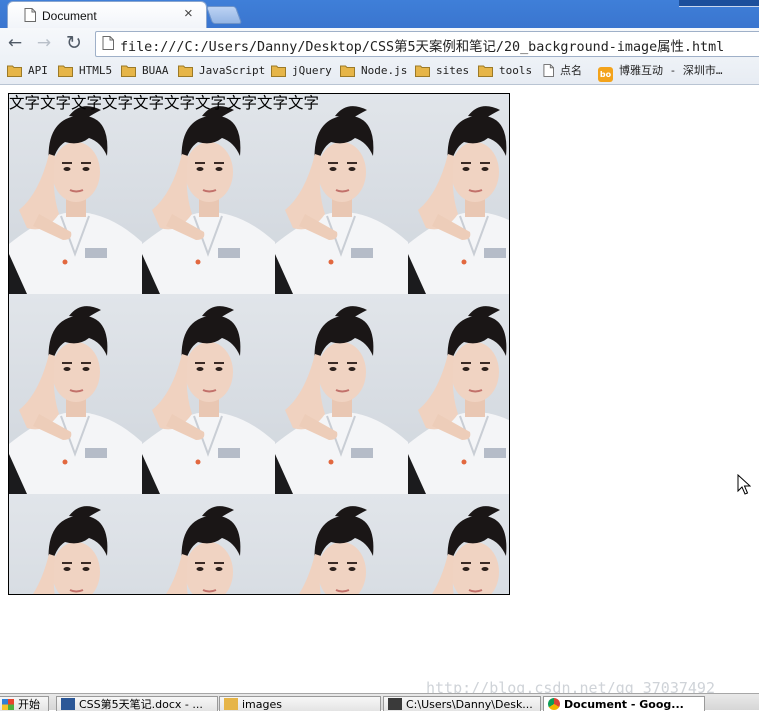 This screenshot has width=759, height=711. I want to click on bookmark-nodejs: Node.js, so click(373, 71).